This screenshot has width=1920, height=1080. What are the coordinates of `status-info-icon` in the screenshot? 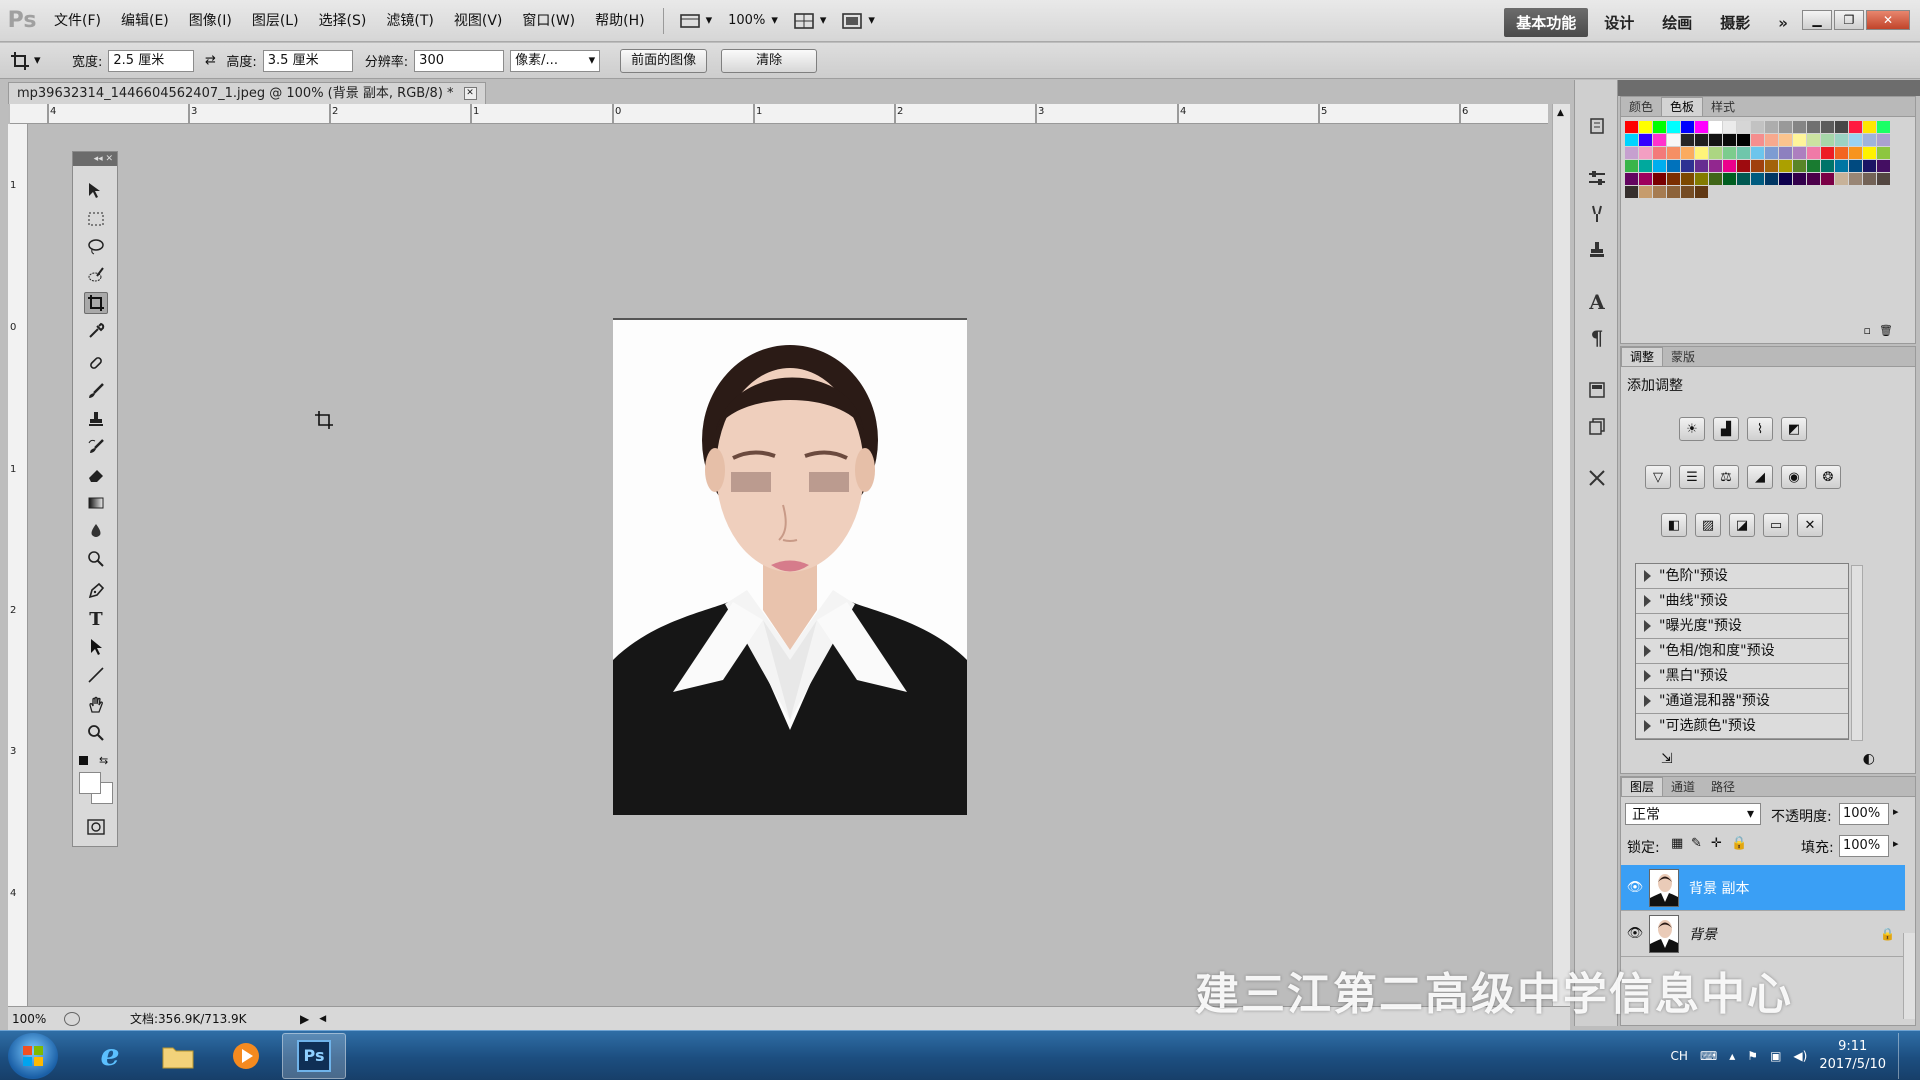 It's located at (72, 1018).